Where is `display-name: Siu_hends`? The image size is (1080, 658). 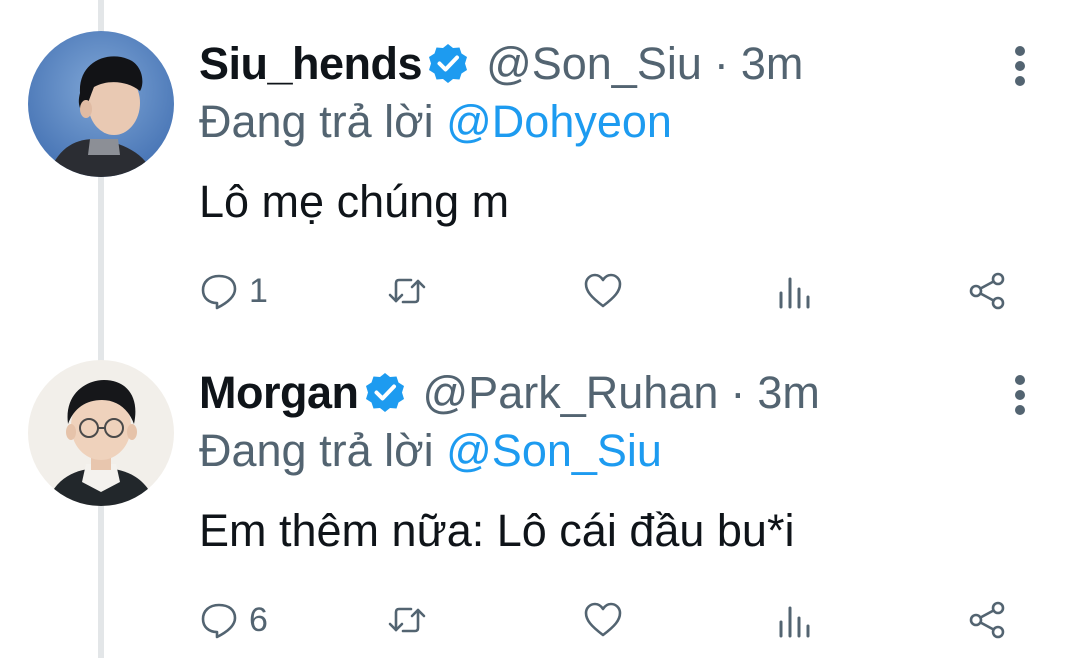
display-name: Siu_hends is located at coordinates (311, 64).